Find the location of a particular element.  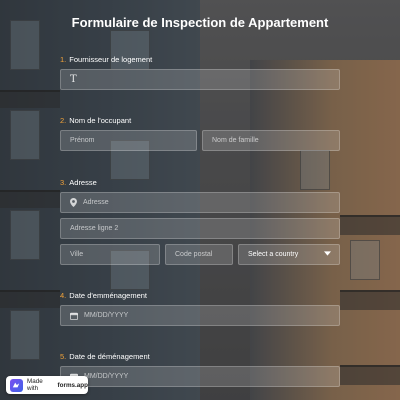

question-number: 1. is located at coordinates (63, 59).